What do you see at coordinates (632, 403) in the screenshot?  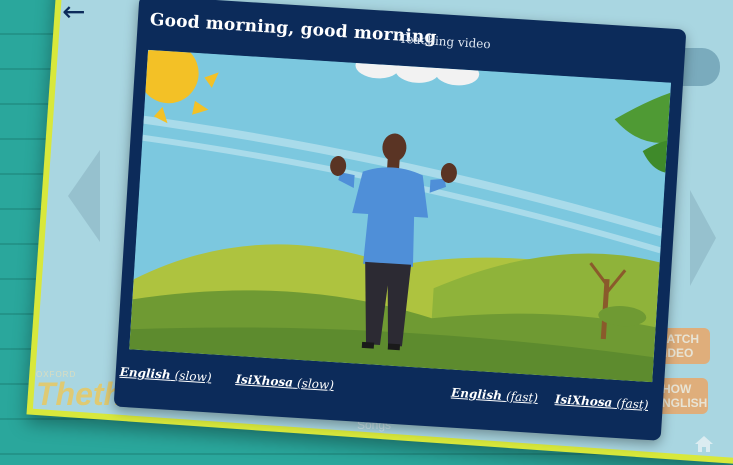 I see `link-isixhosa-fast-variant: (fast)` at bounding box center [632, 403].